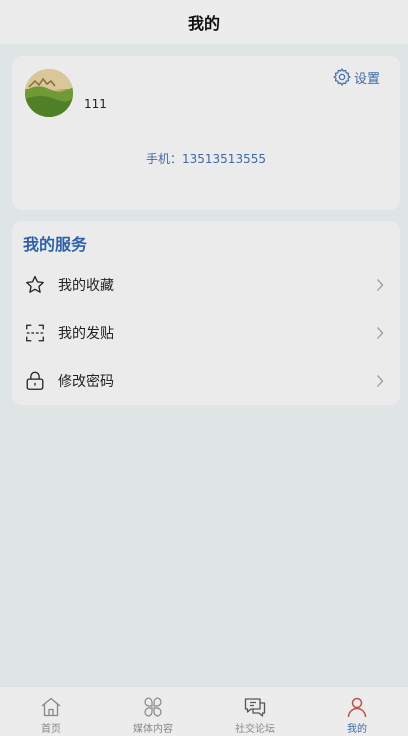 This screenshot has height=736, width=408. I want to click on settings-label: 设置, so click(366, 79).